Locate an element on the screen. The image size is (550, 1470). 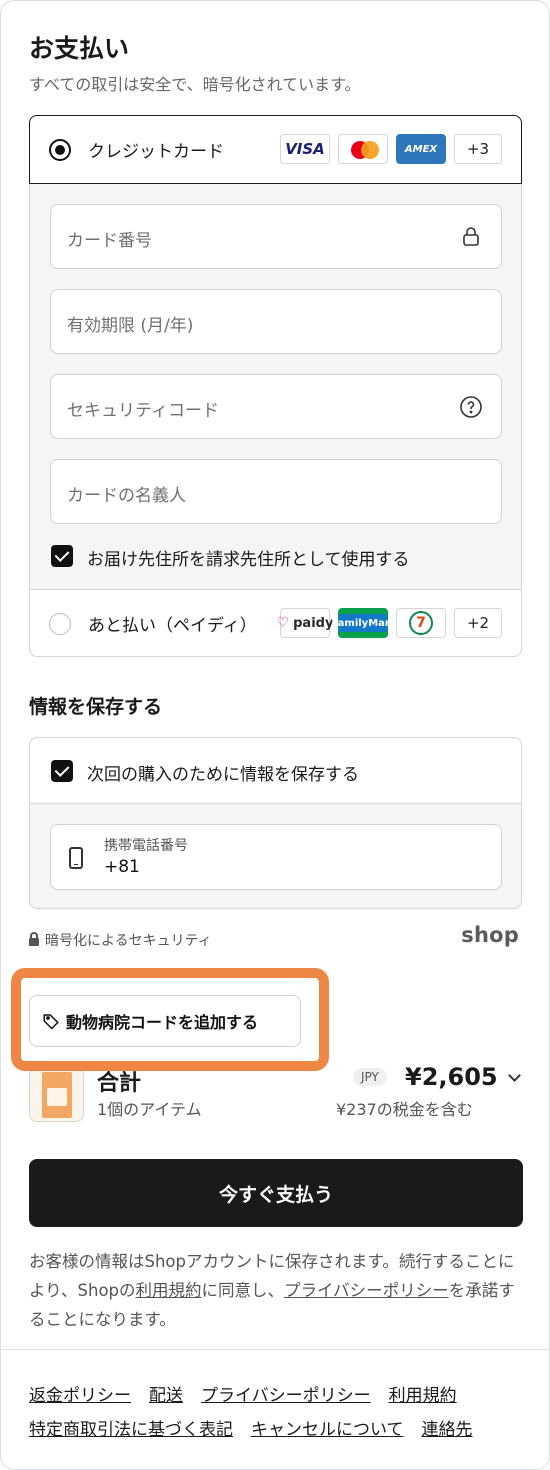
terms-of-service-link: 利用規約 is located at coordinates (423, 1396).